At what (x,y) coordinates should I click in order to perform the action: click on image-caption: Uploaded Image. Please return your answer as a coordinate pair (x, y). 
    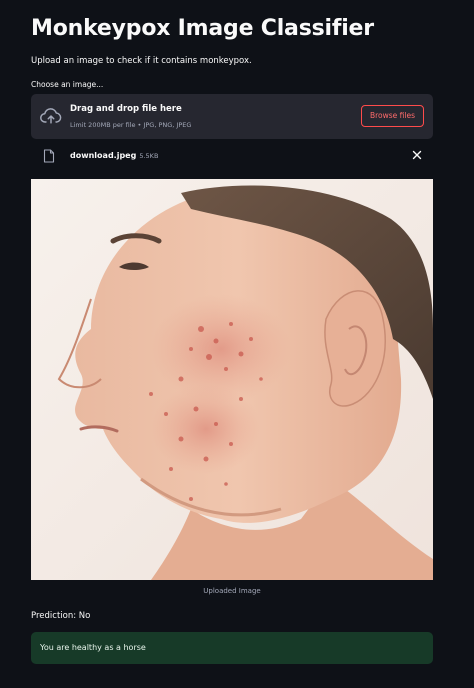
    Looking at the image, I should click on (232, 591).